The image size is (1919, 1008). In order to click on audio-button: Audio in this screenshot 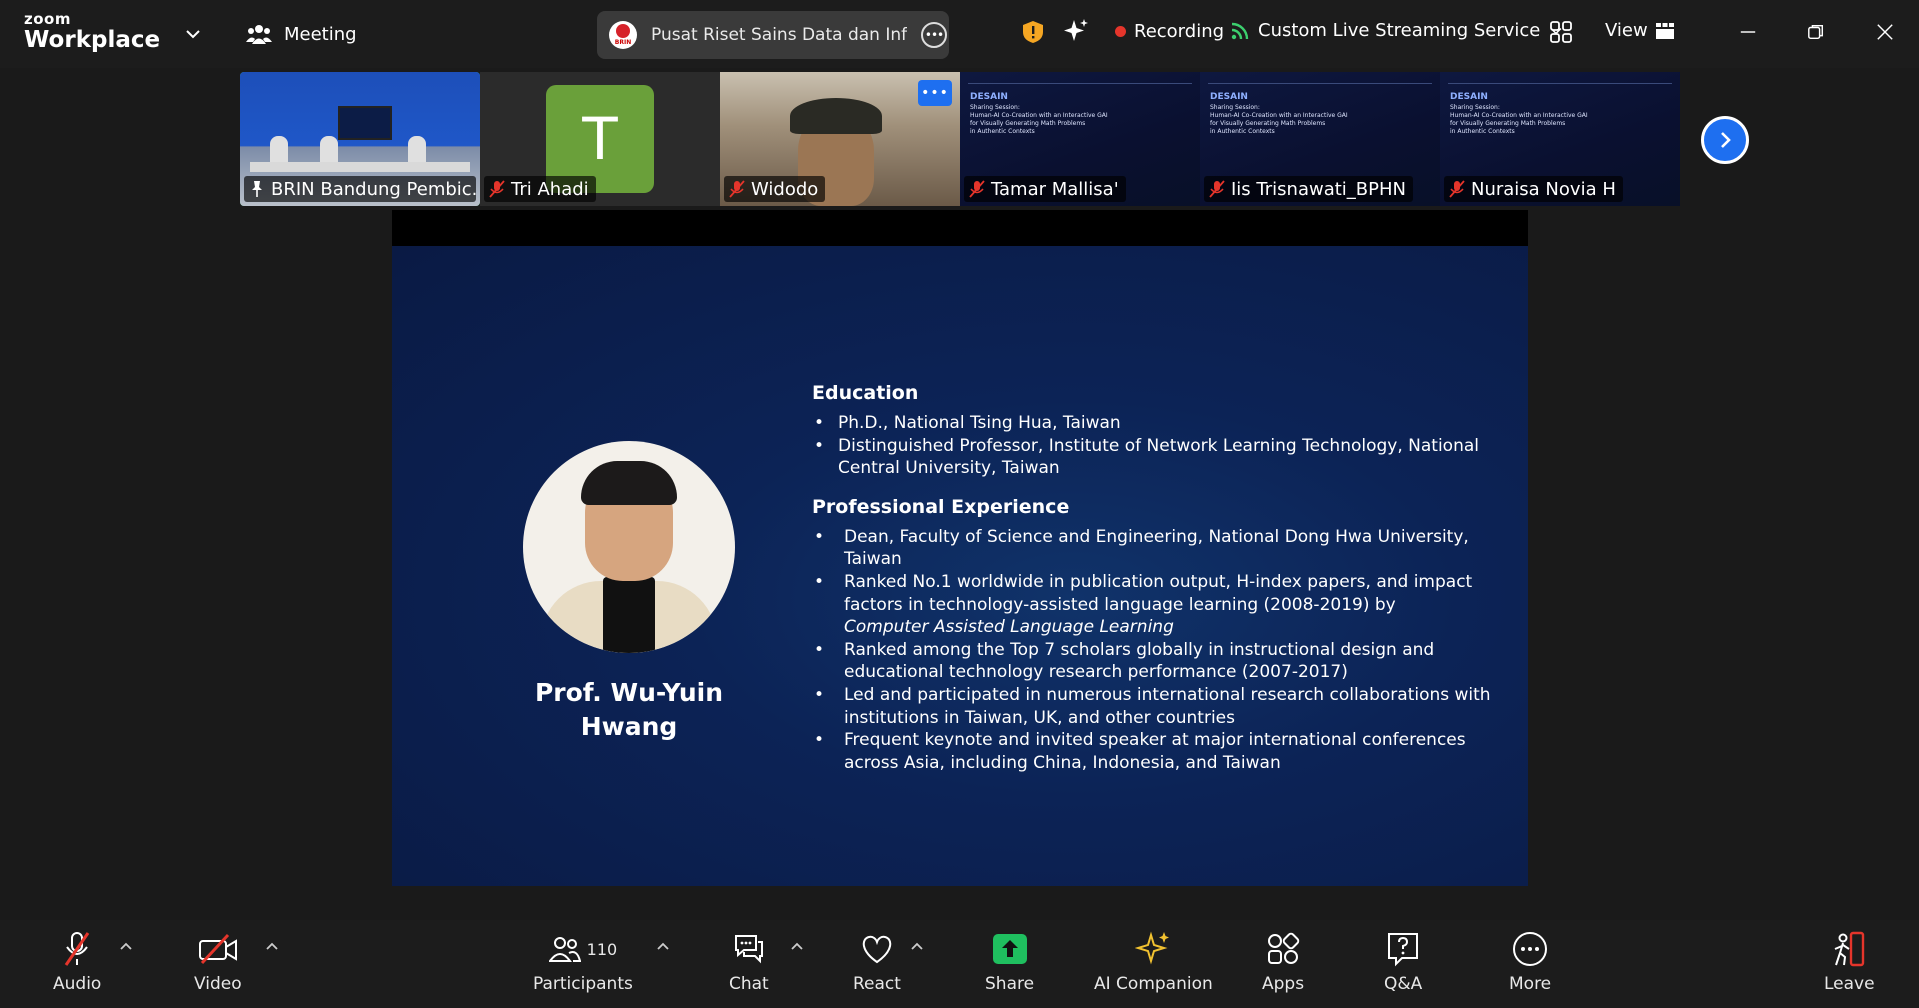, I will do `click(77, 962)`.